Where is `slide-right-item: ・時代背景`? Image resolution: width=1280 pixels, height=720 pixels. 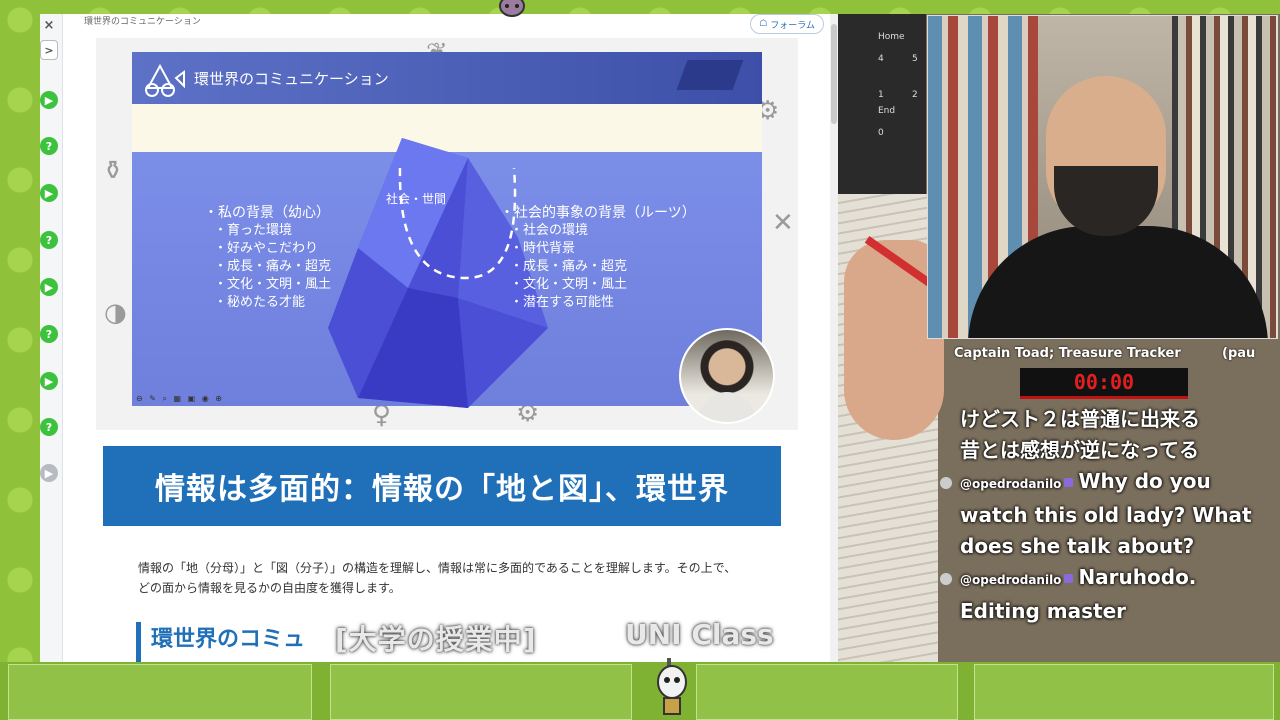 slide-right-item: ・時代背景 is located at coordinates (543, 248).